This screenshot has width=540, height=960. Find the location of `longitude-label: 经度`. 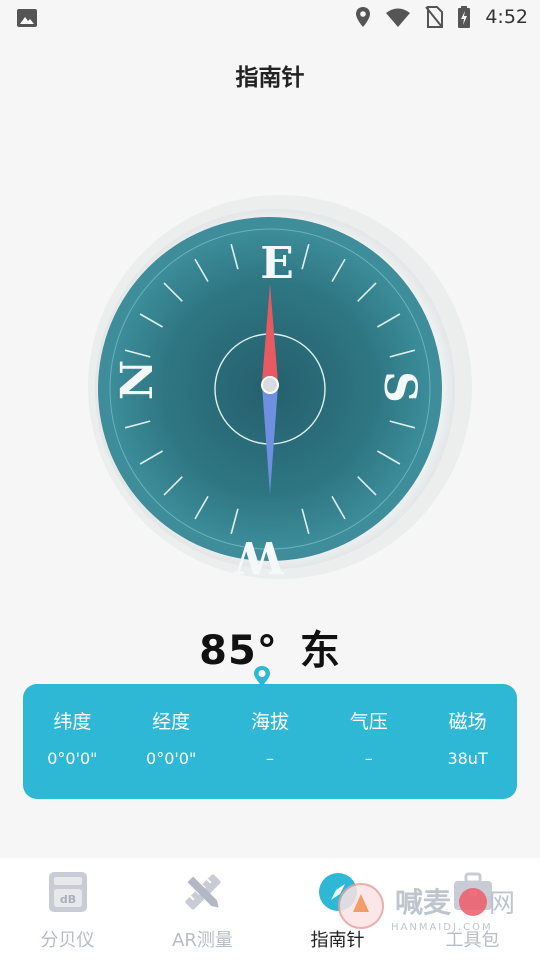

longitude-label: 经度 is located at coordinates (171, 722).